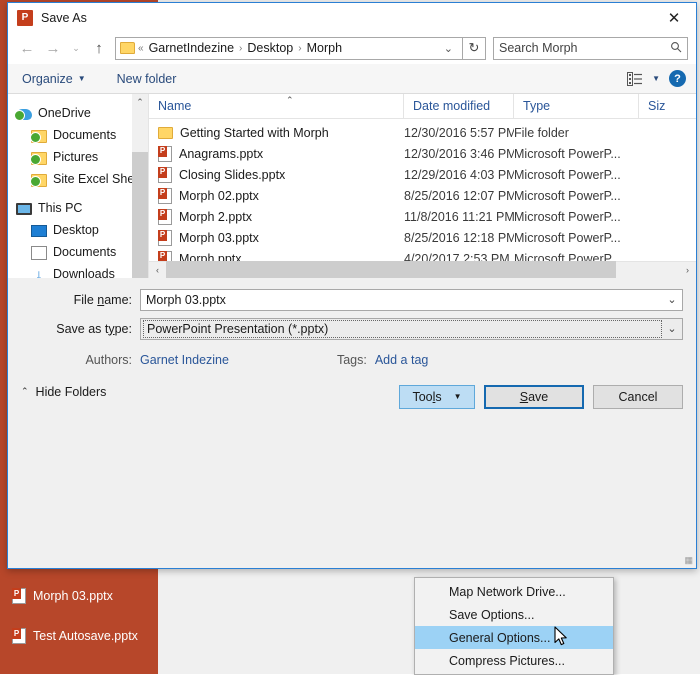  What do you see at coordinates (448, 48) in the screenshot?
I see `address-chevron-down-icon: ⌄` at bounding box center [448, 48].